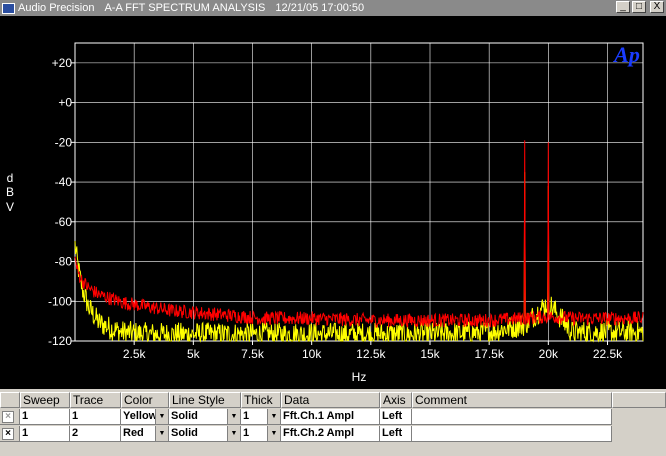 Image resolution: width=666 pixels, height=456 pixels. I want to click on x-tick-label: 20k, so click(549, 354).